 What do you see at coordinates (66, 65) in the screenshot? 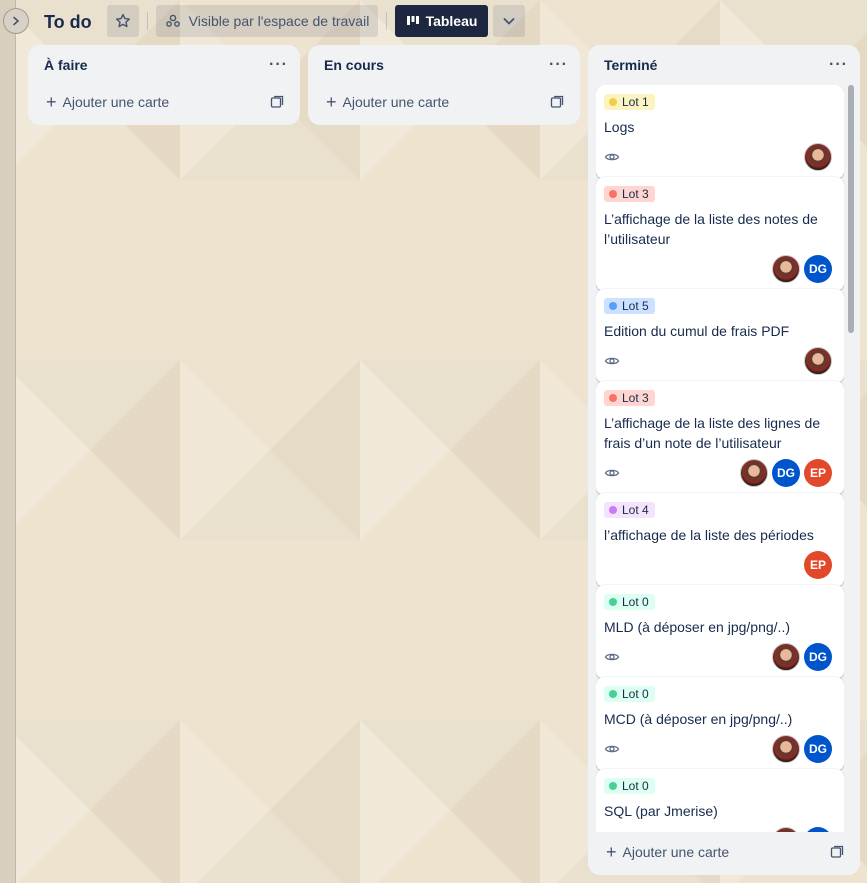
I see `list-title: À faire` at bounding box center [66, 65].